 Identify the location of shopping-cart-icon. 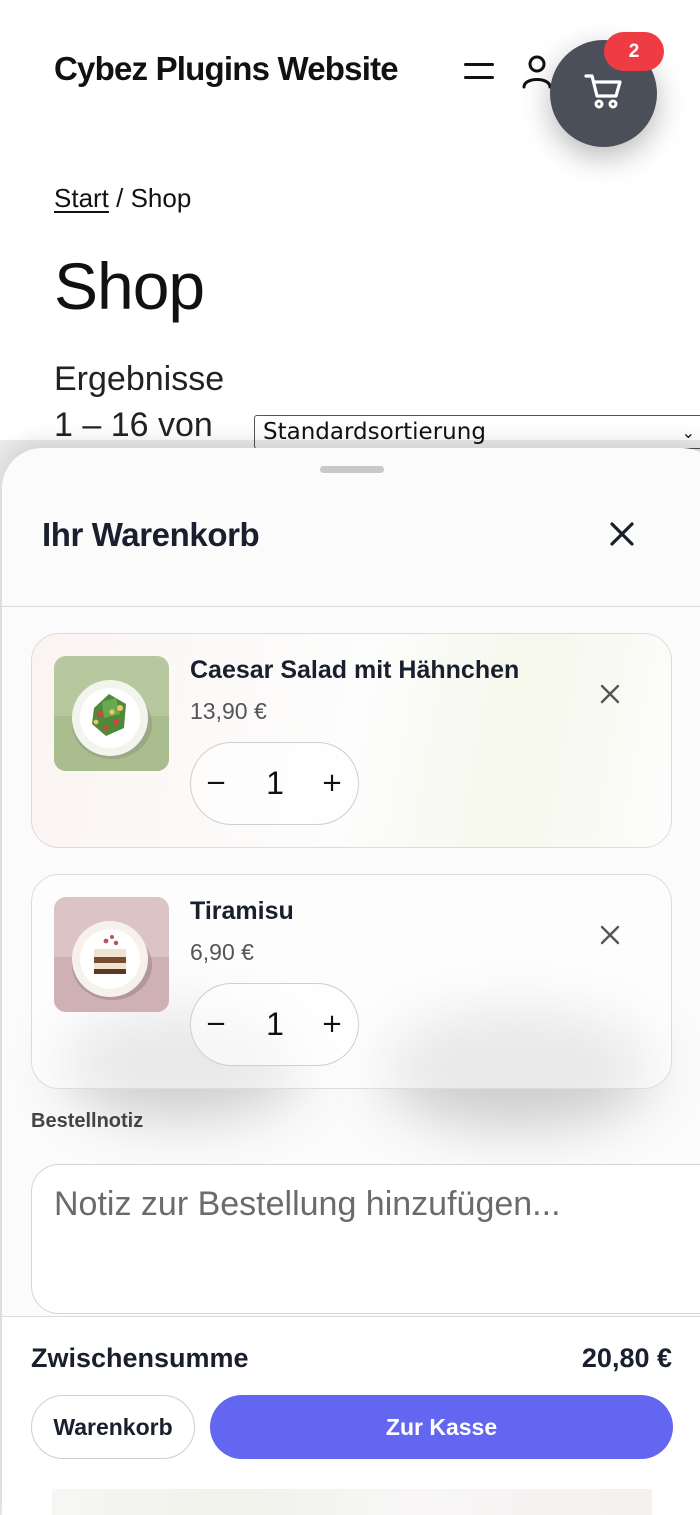
(603, 93).